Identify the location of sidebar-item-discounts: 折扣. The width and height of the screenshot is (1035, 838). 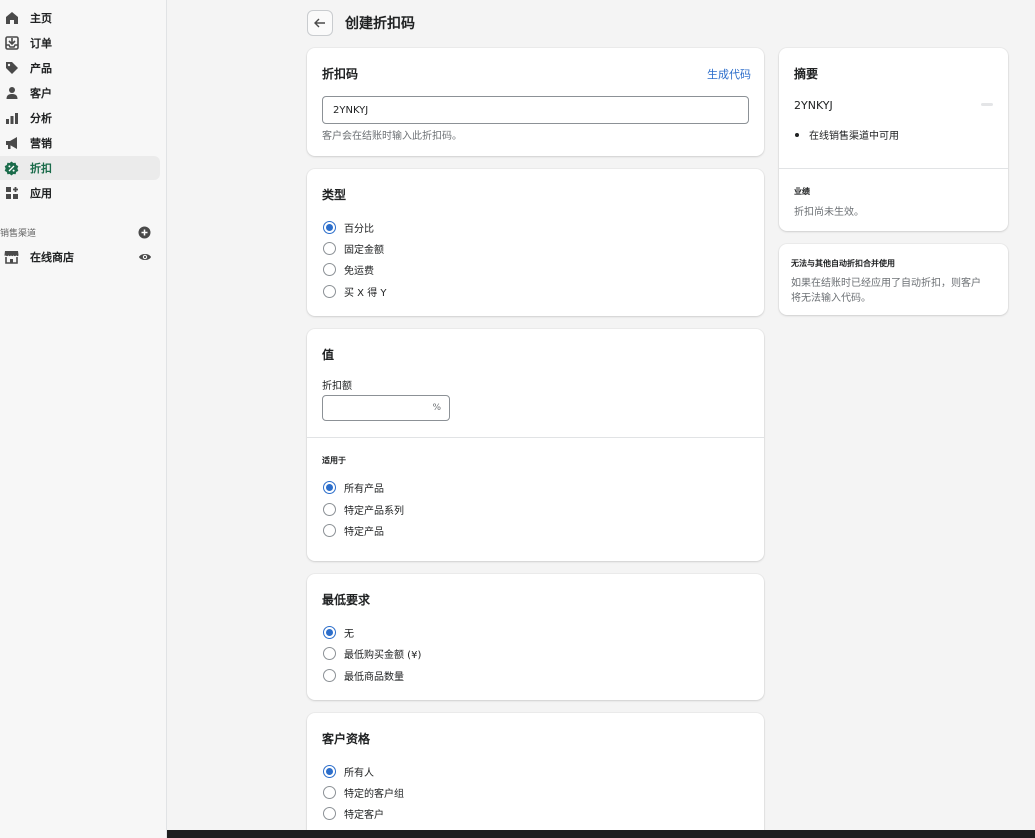
(80, 168).